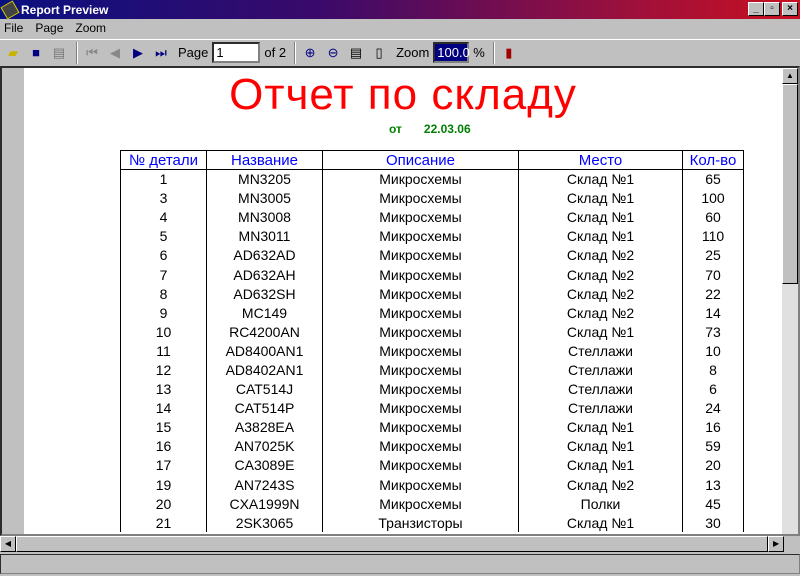 The image size is (800, 576). What do you see at coordinates (163, 217) in the screenshot?
I see `table-cell: 4` at bounding box center [163, 217].